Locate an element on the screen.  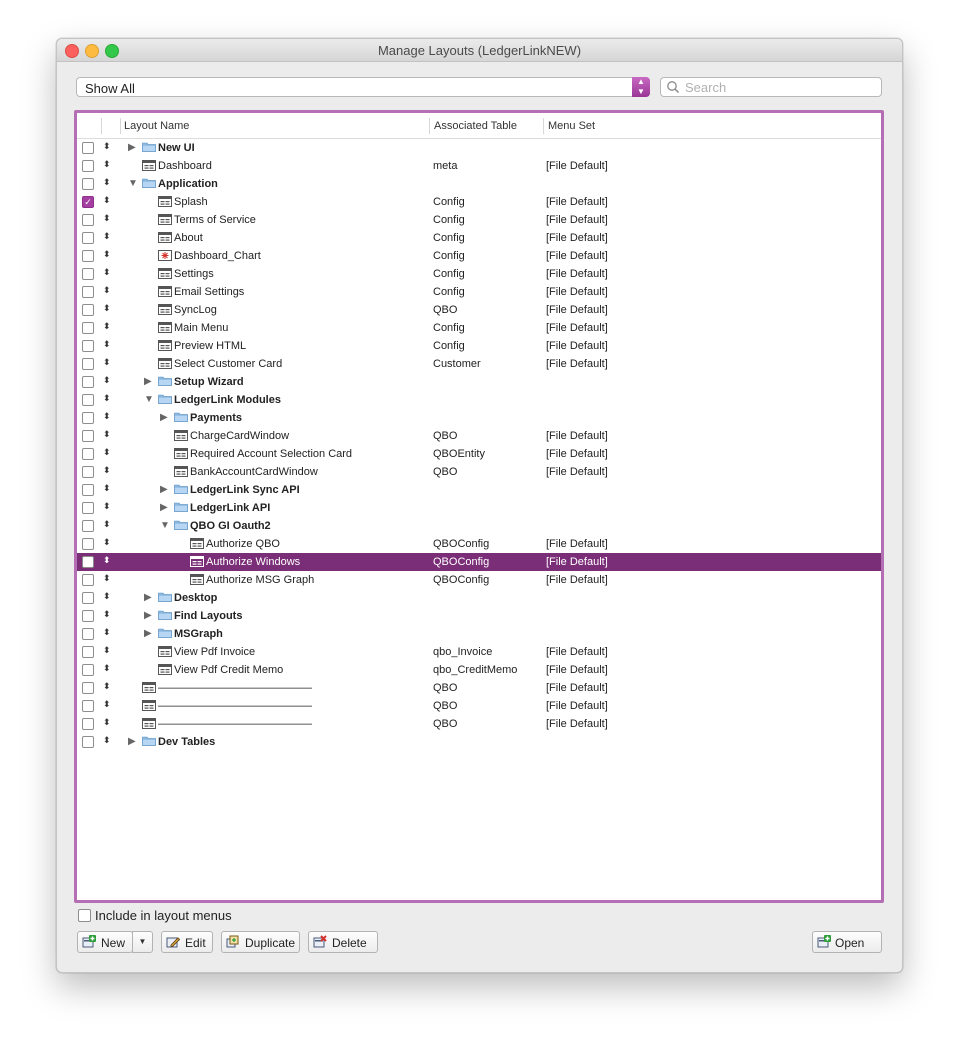
column-header-menu-set: Menu Set is located at coordinates (571, 126).